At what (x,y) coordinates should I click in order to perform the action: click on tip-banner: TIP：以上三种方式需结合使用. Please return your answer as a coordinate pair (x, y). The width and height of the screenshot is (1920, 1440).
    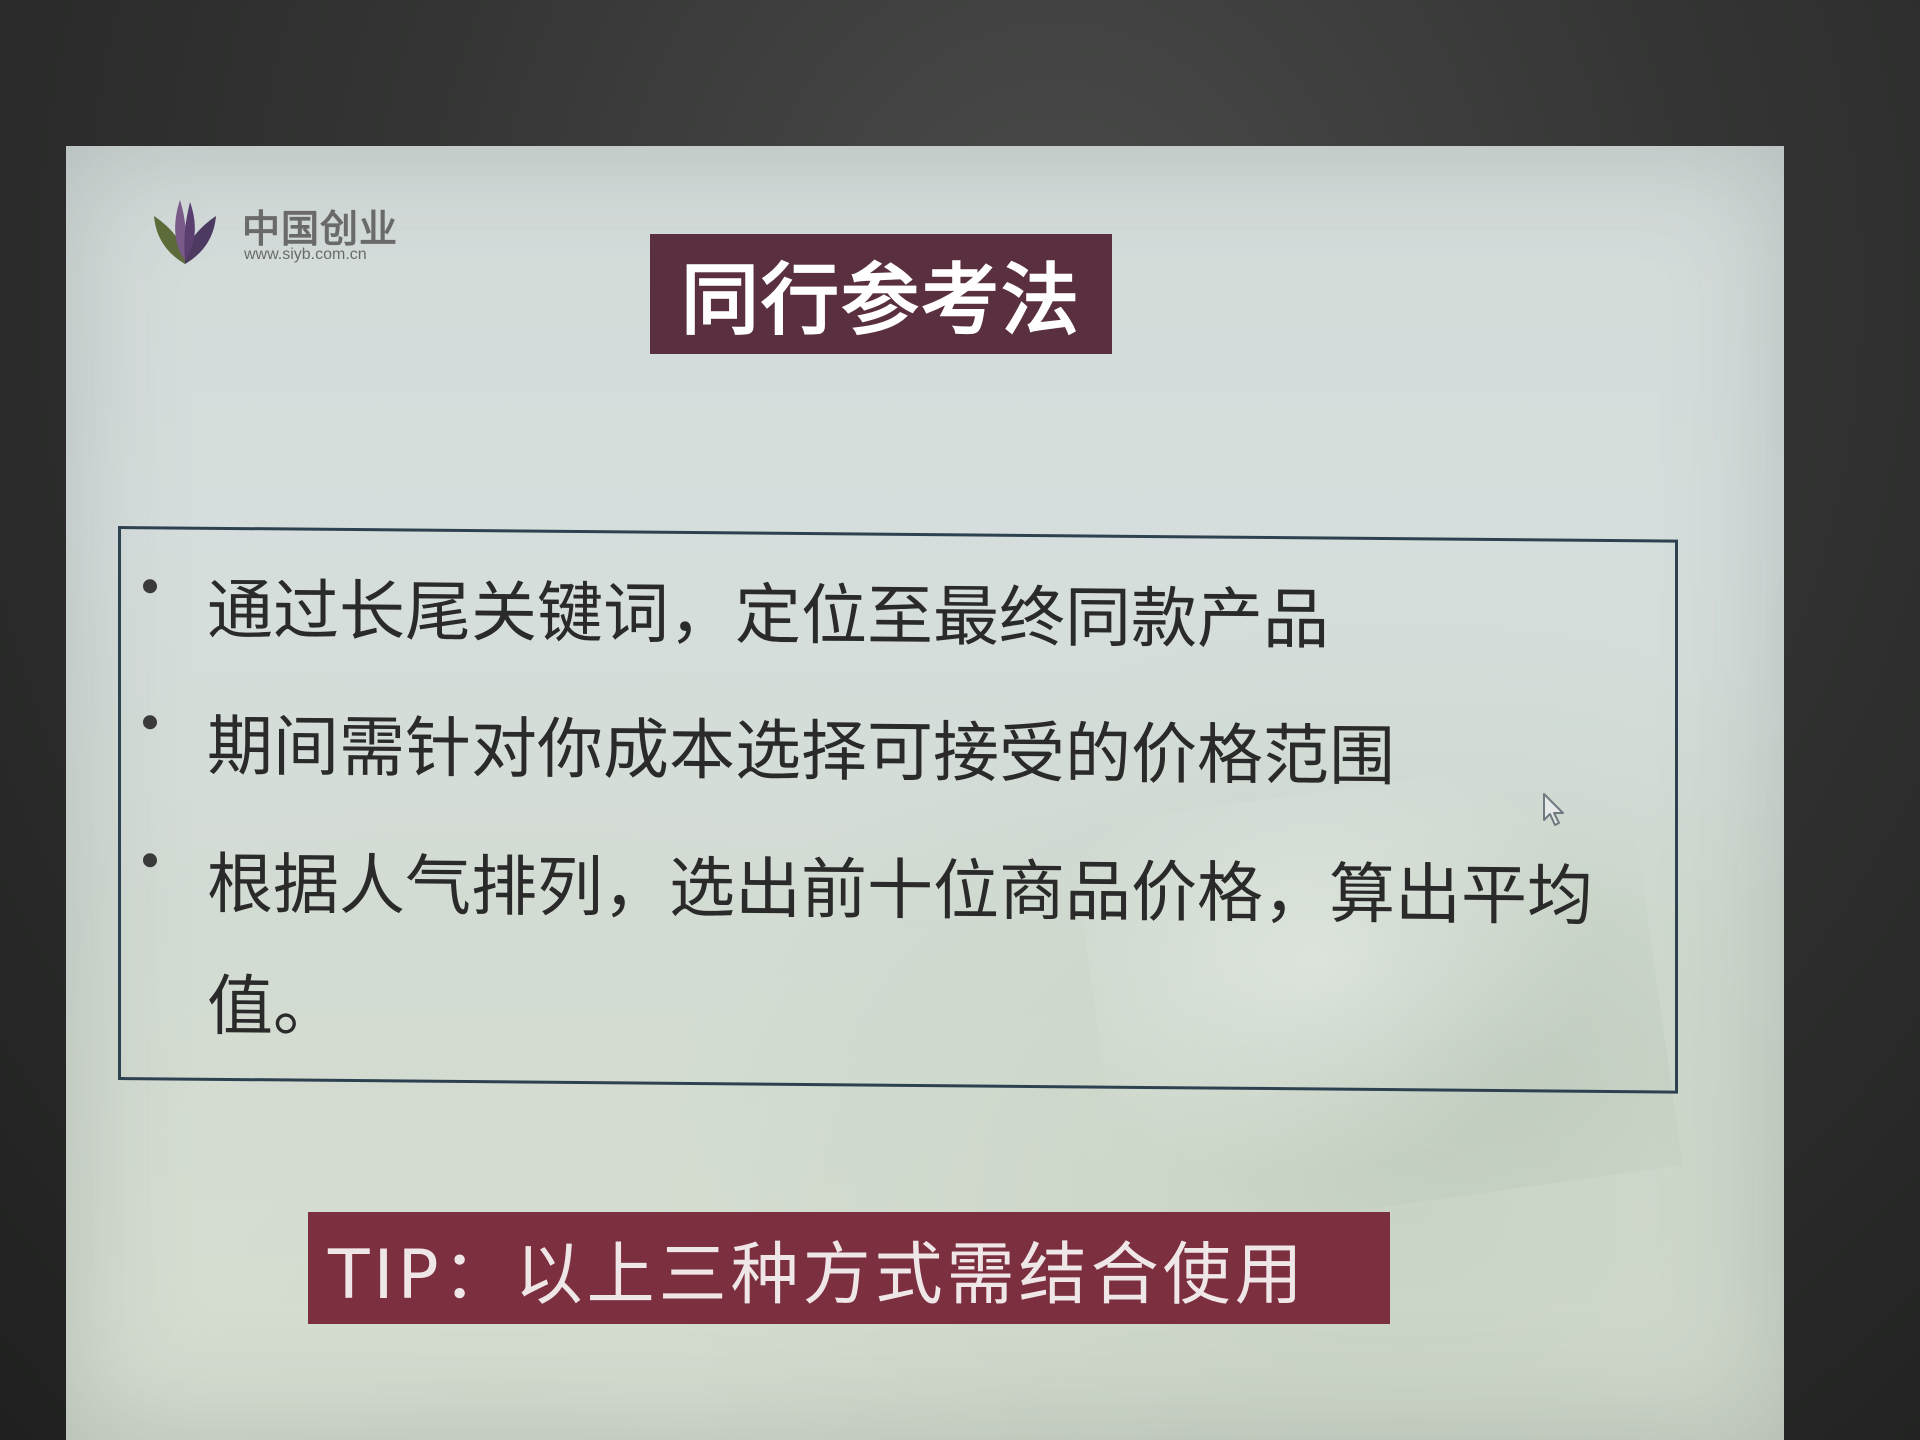
    Looking at the image, I should click on (849, 1268).